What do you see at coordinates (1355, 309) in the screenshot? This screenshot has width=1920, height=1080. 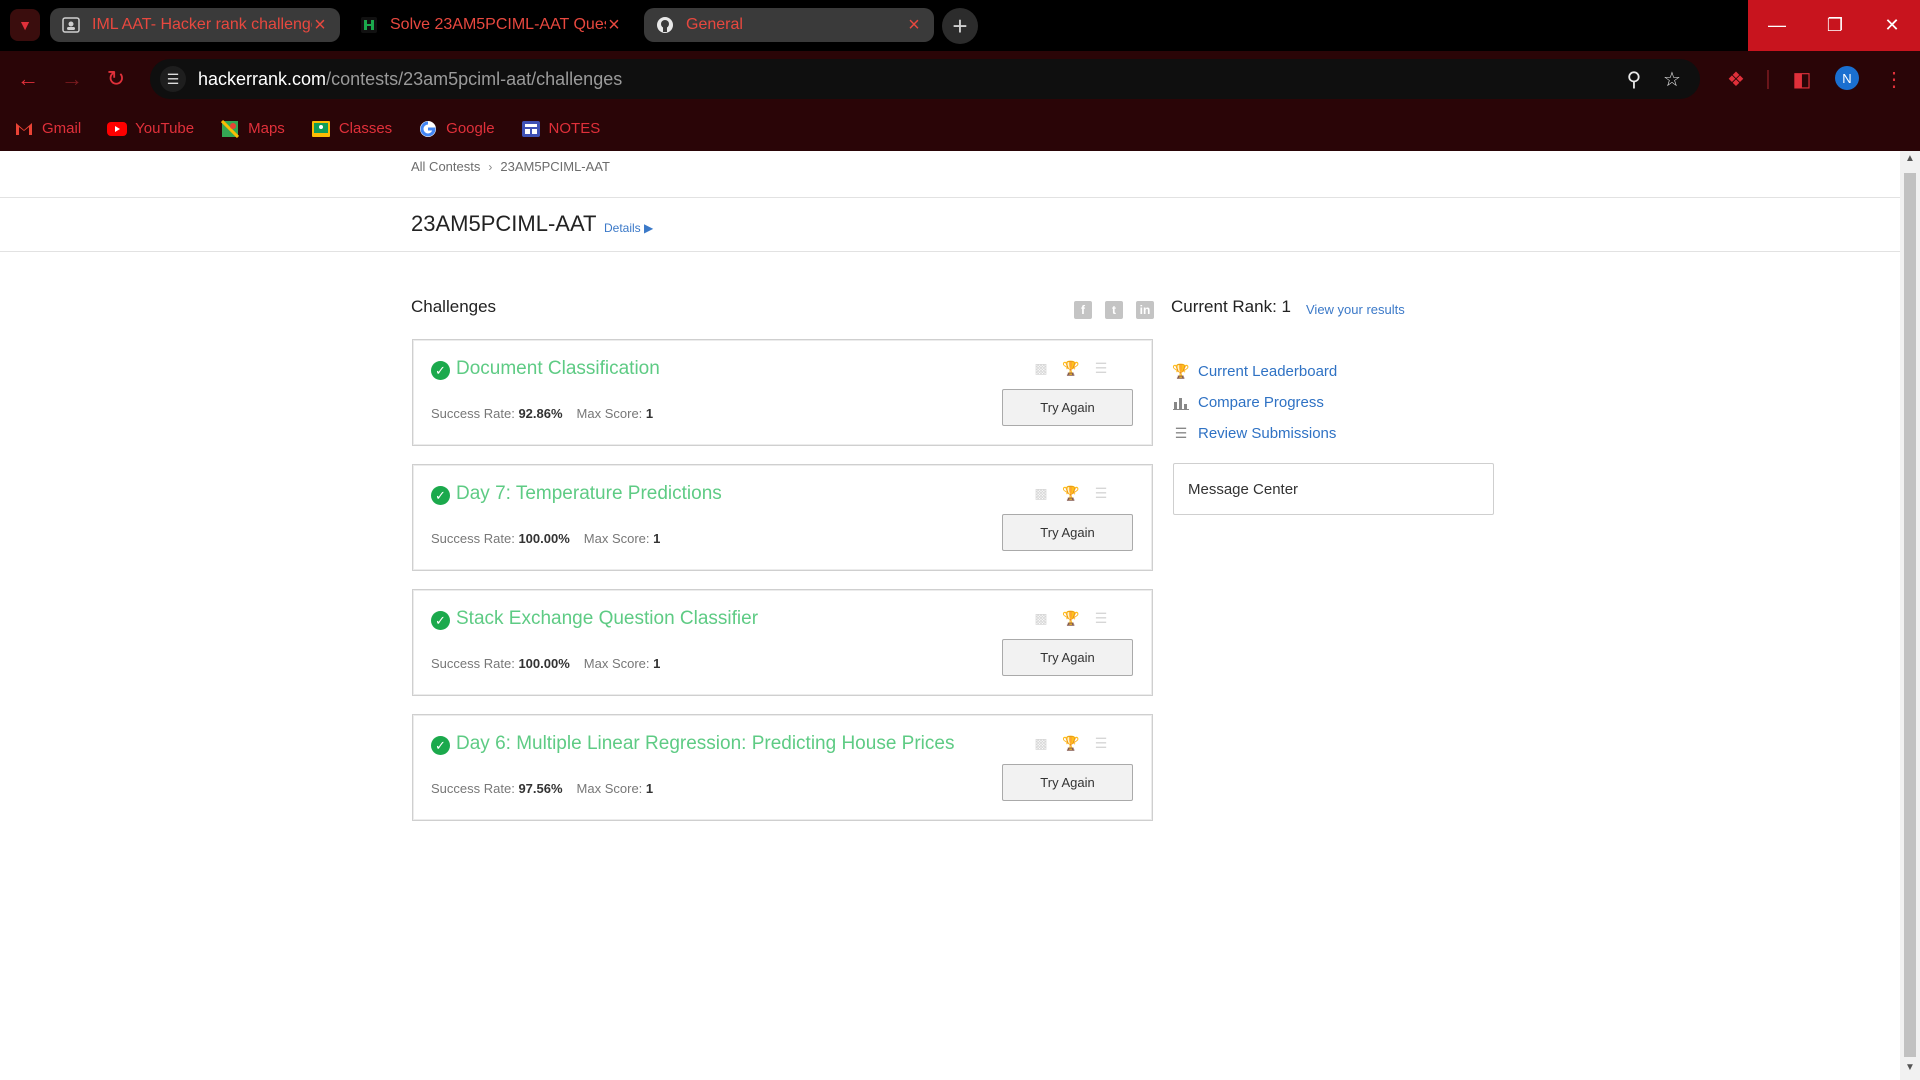 I see `view-results-link: View your results` at bounding box center [1355, 309].